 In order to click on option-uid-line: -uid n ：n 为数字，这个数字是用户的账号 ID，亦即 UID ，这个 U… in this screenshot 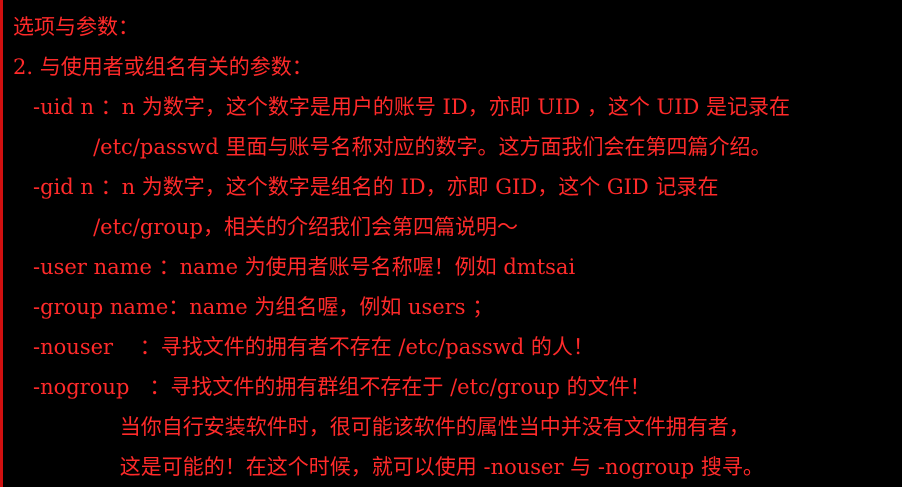, I will do `click(402, 107)`.